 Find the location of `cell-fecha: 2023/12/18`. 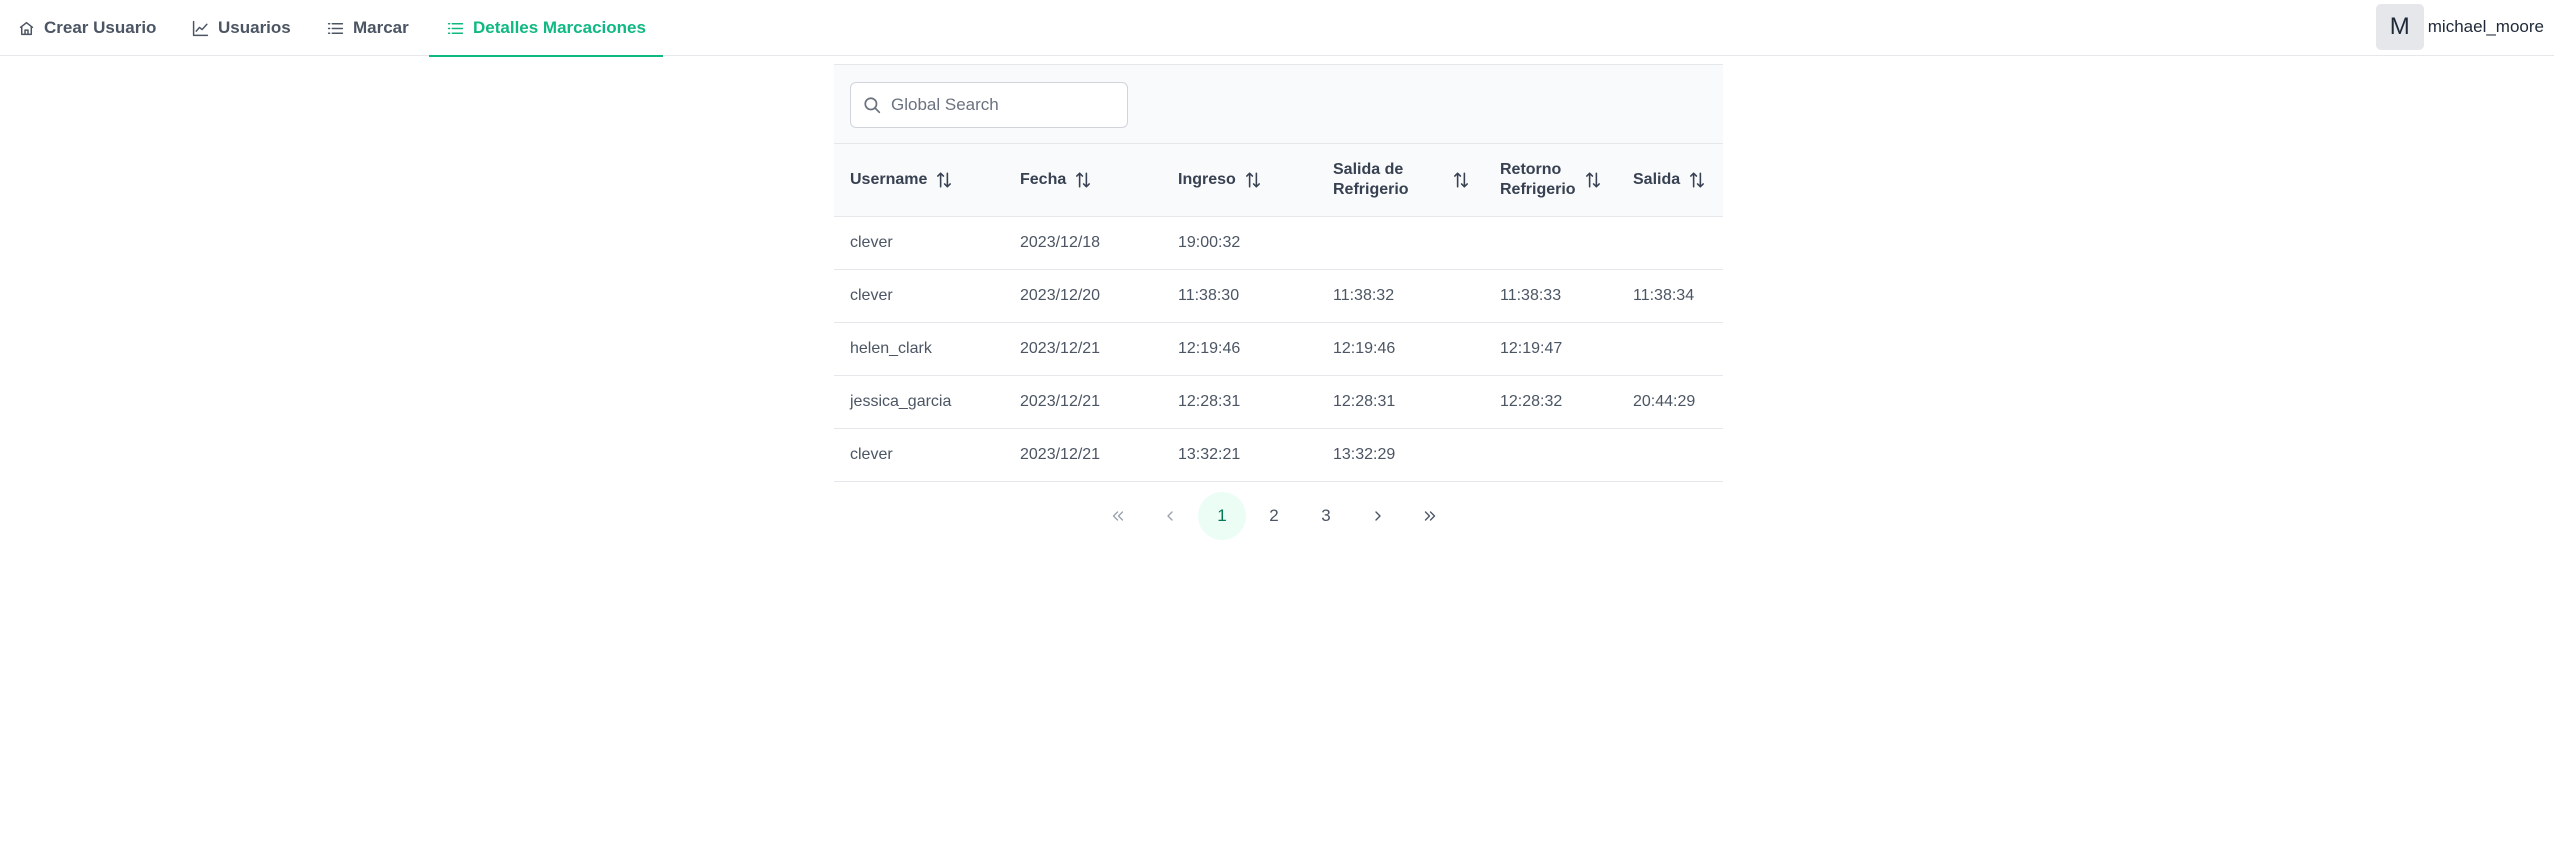

cell-fecha: 2023/12/18 is located at coordinates (1083, 243).